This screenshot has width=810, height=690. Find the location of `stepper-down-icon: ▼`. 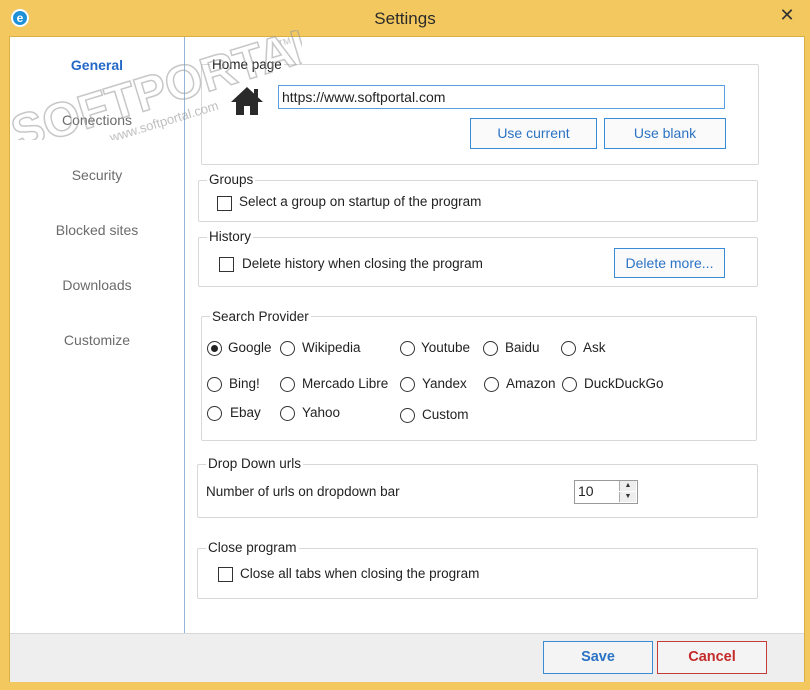

stepper-down-icon: ▼ is located at coordinates (627, 497).